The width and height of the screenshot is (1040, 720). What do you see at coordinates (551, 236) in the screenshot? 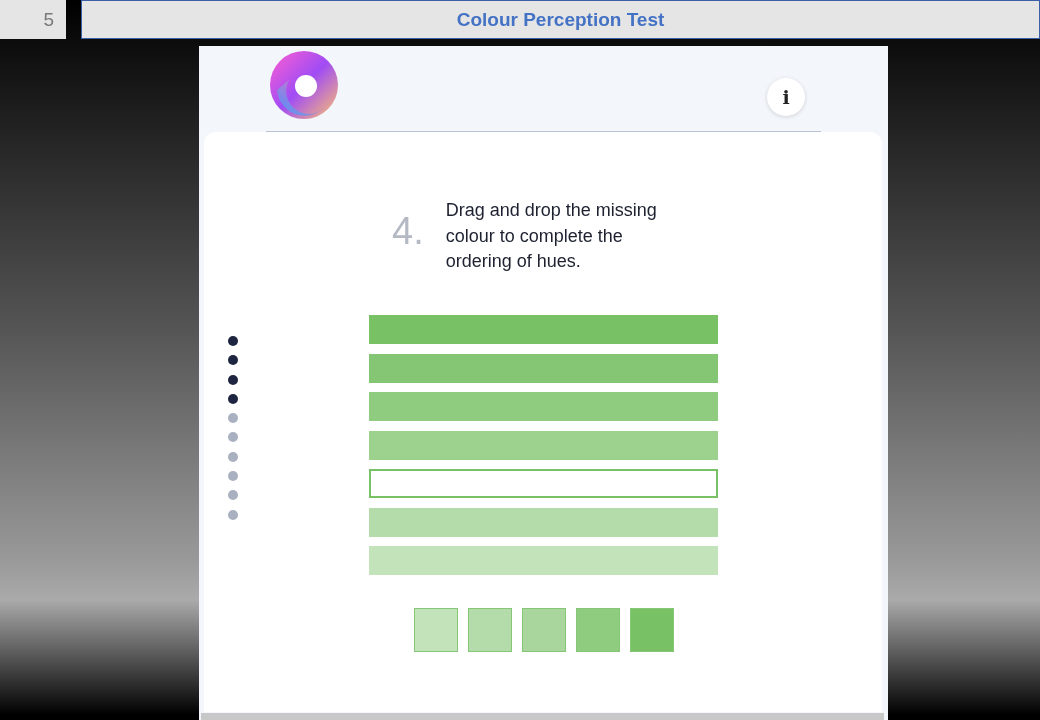
I see `question-text: Drag and drop the missing colour to complete the ordering of hues.` at bounding box center [551, 236].